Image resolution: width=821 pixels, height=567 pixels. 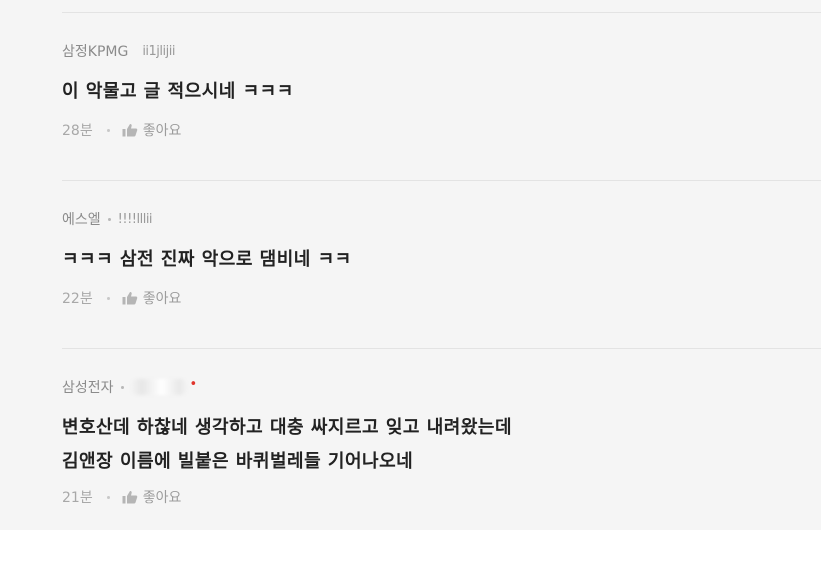 What do you see at coordinates (77, 299) in the screenshot?
I see `timestamp: 22분` at bounding box center [77, 299].